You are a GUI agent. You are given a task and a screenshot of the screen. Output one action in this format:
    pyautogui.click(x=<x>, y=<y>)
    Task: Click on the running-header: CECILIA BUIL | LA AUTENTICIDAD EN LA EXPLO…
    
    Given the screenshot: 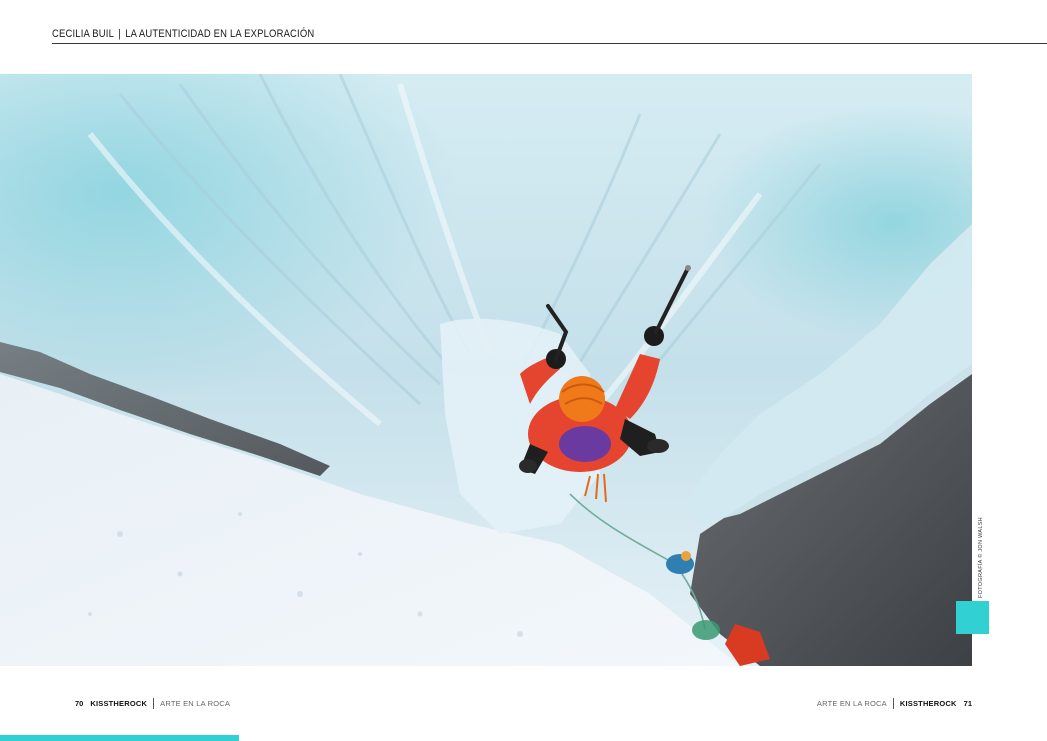 What is the action you would take?
    pyautogui.click(x=183, y=34)
    